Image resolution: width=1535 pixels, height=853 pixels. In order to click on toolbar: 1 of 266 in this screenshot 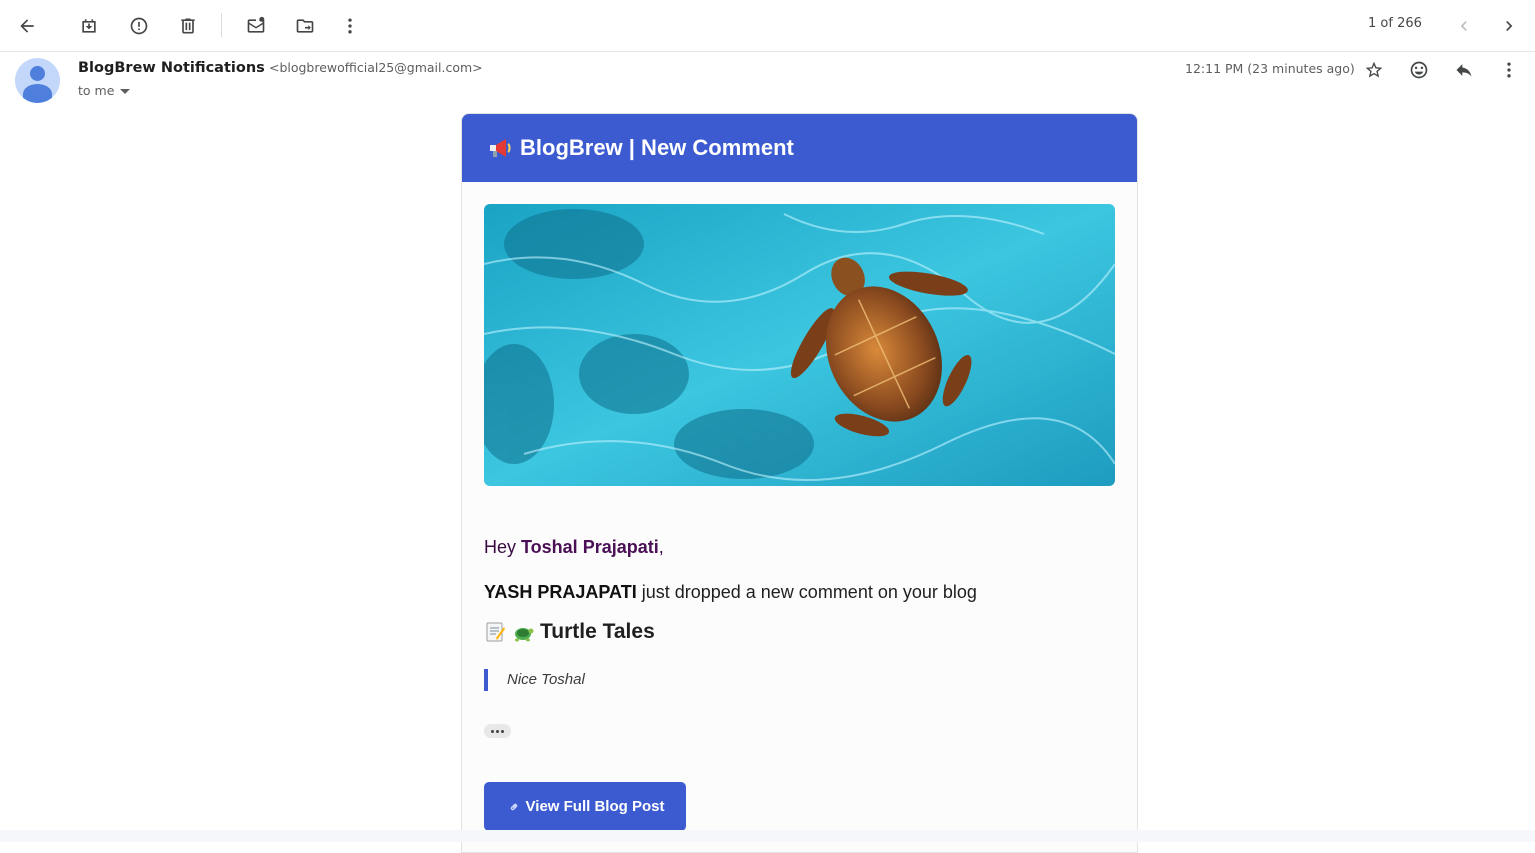, I will do `click(767, 26)`.